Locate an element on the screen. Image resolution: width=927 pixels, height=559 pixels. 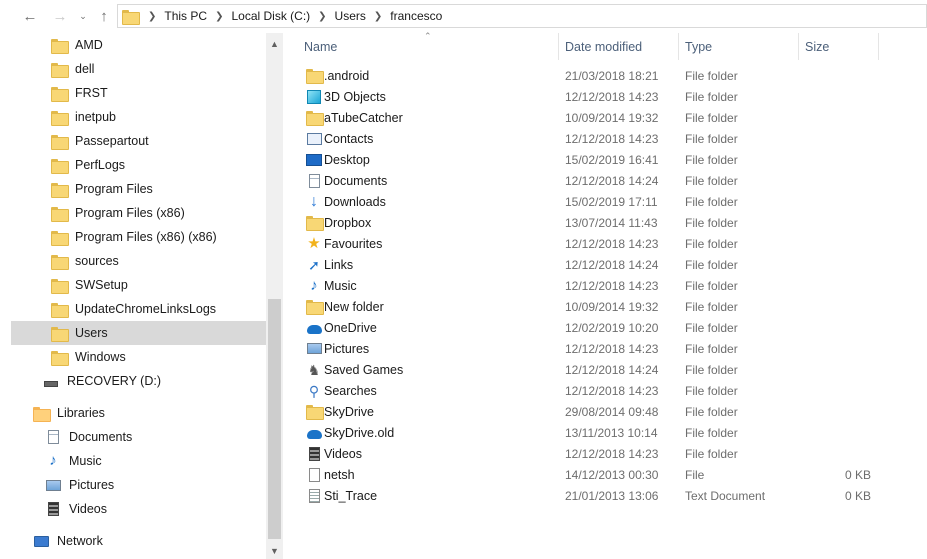
nav-item-label: Network is located at coordinates (80, 541).